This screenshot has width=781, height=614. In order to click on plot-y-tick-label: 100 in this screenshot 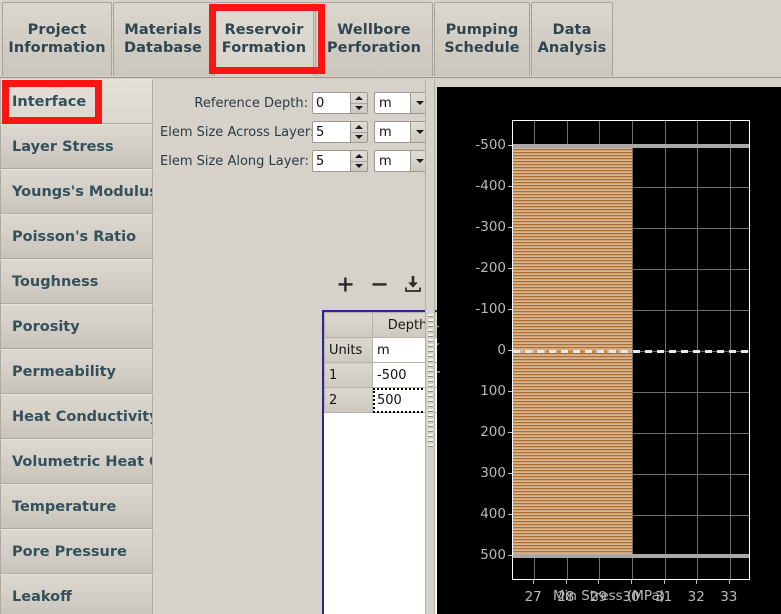, I will do `click(493, 391)`.